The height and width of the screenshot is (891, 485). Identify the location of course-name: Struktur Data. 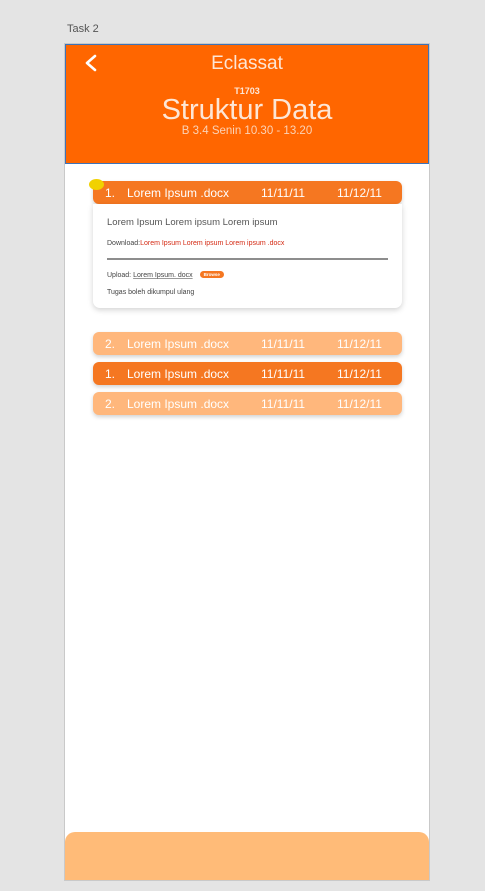
(247, 110).